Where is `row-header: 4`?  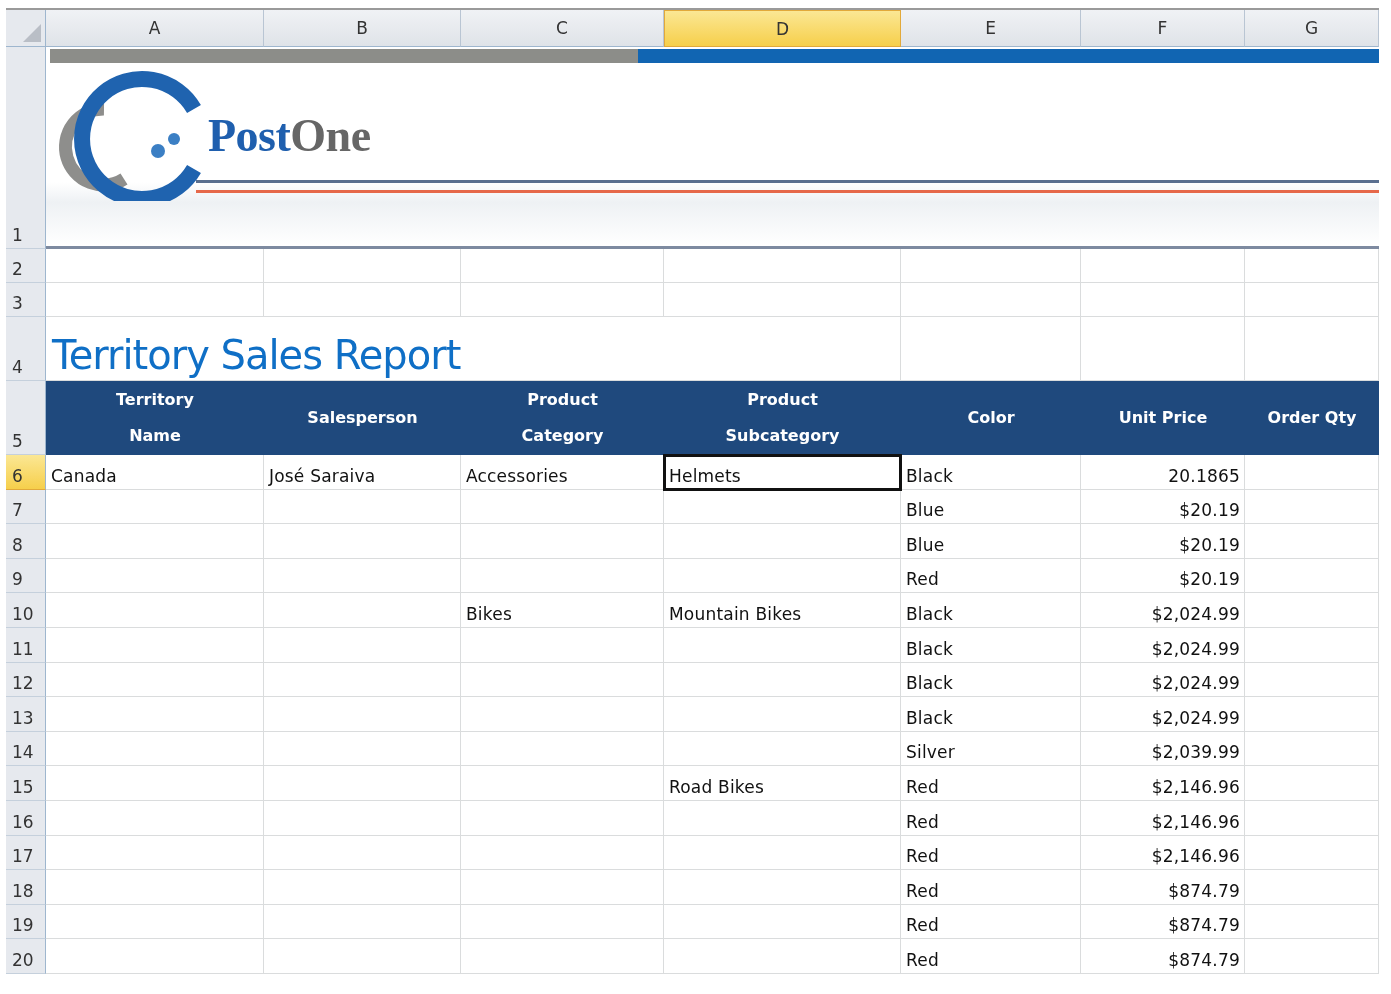 row-header: 4 is located at coordinates (26, 349).